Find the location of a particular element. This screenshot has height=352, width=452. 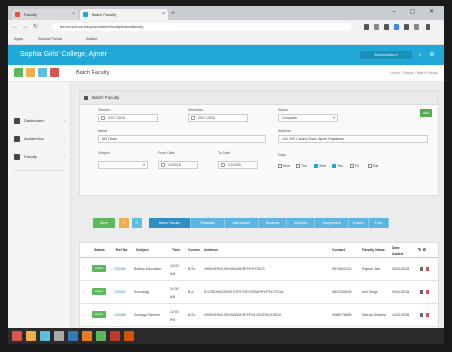

add-button: Add is located at coordinates (426, 113).